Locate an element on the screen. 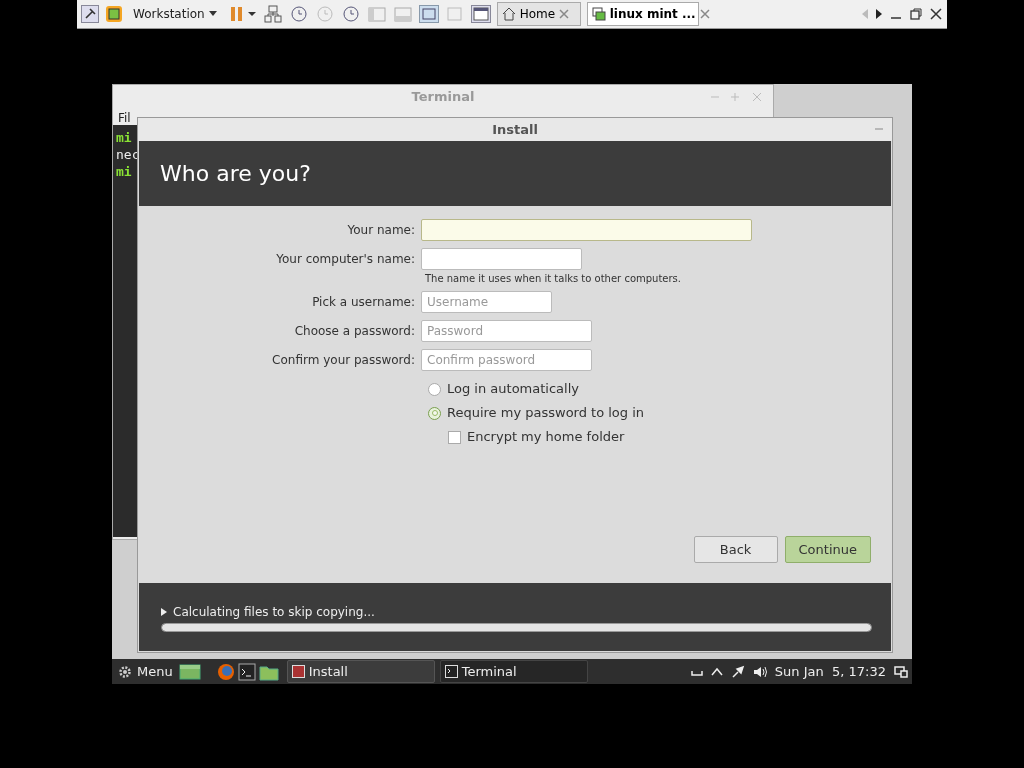 The height and width of the screenshot is (768, 1024). pin-icon is located at coordinates (90, 14).